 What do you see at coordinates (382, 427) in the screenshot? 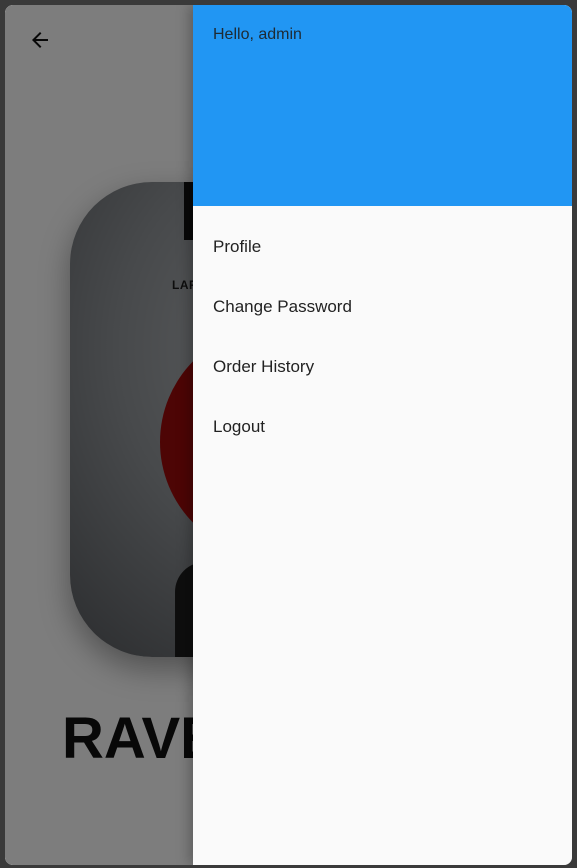
I see `drawer-item-logout: Logout` at bounding box center [382, 427].